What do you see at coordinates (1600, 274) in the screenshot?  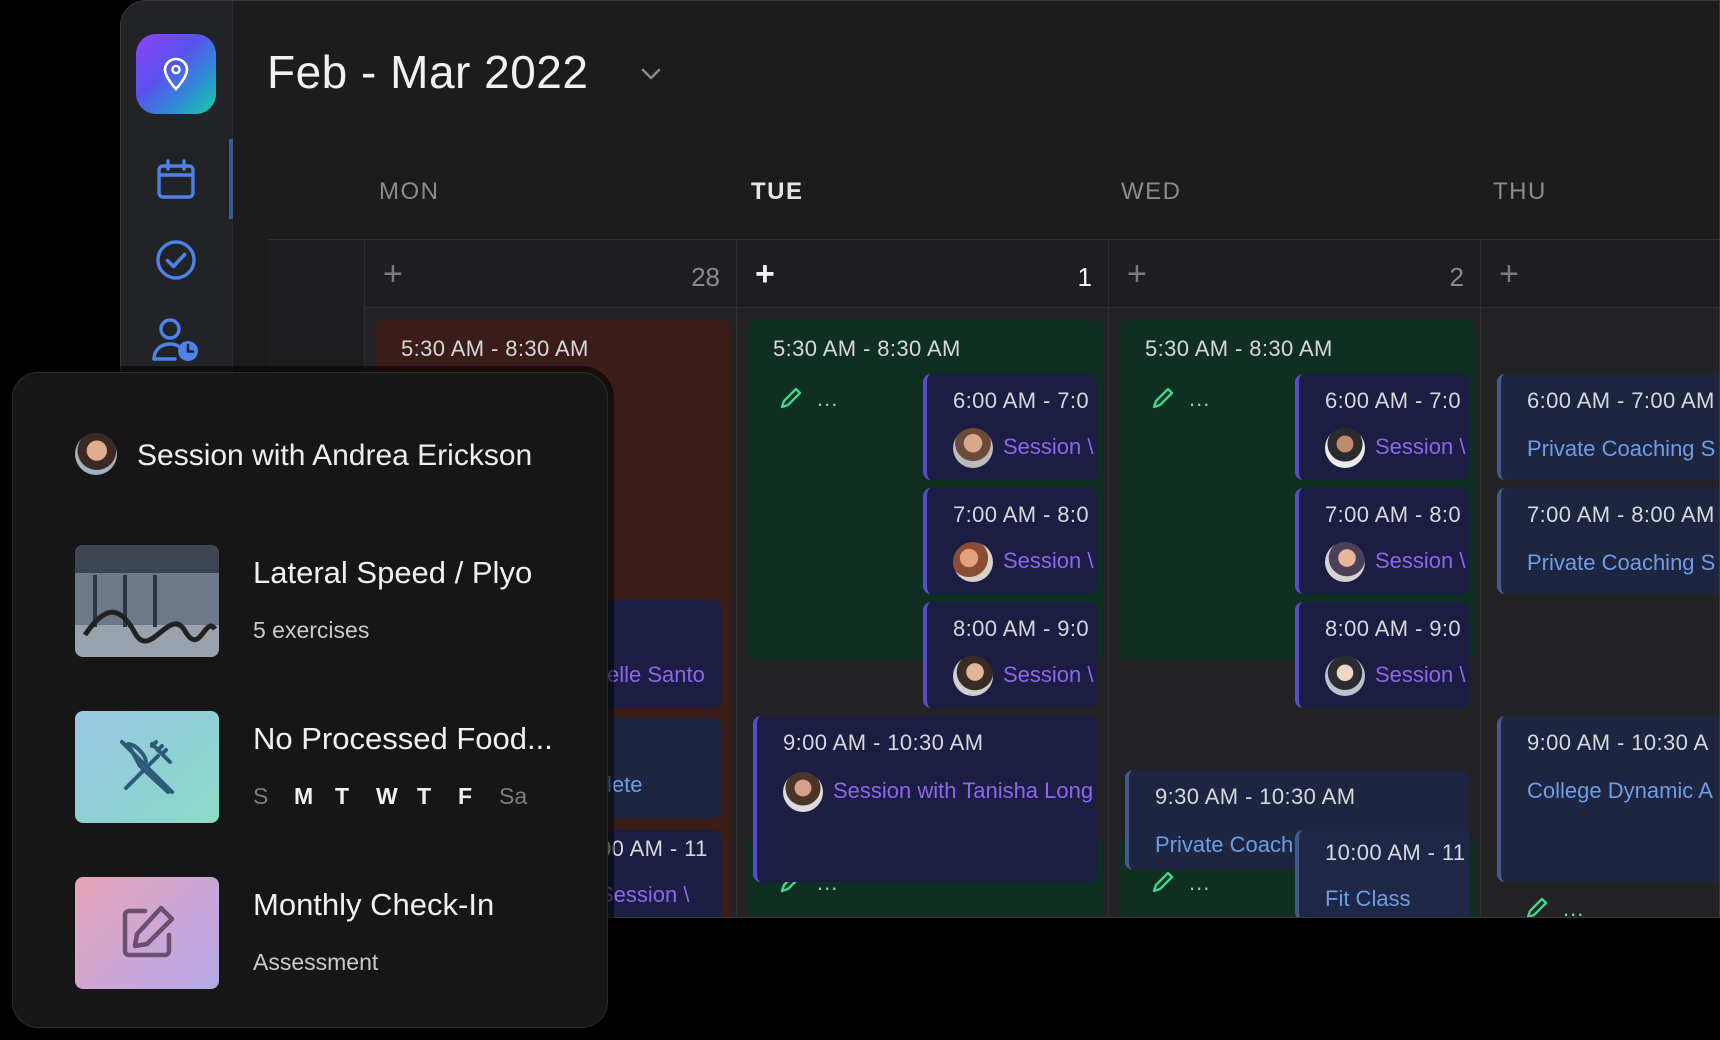 I see `day-cell-header: +` at bounding box center [1600, 274].